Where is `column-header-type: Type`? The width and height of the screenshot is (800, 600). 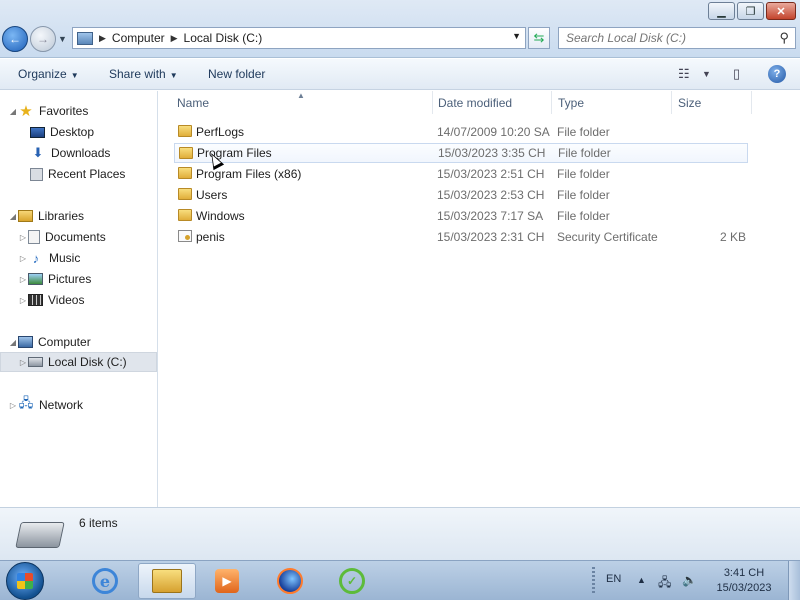 column-header-type: Type is located at coordinates (571, 103).